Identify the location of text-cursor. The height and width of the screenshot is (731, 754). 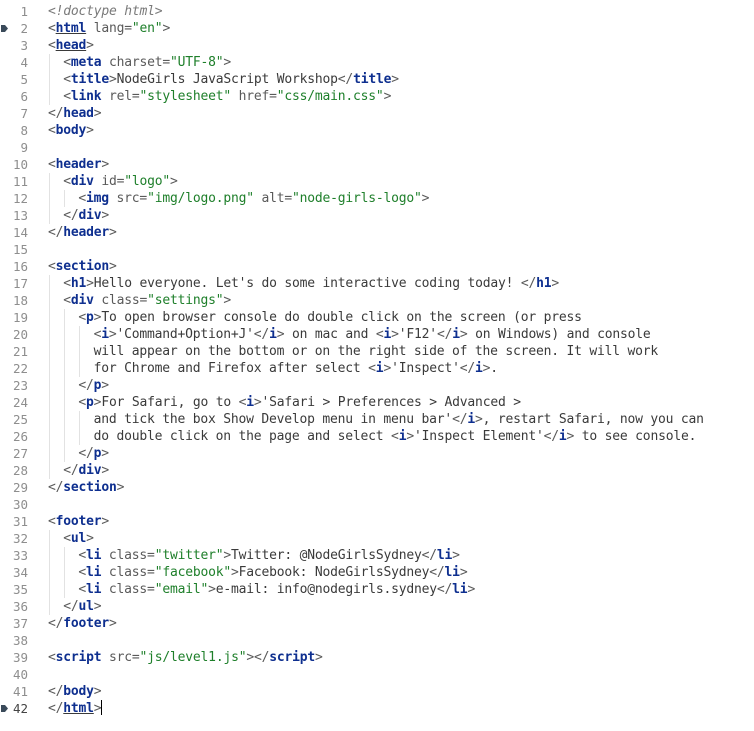
(102, 707).